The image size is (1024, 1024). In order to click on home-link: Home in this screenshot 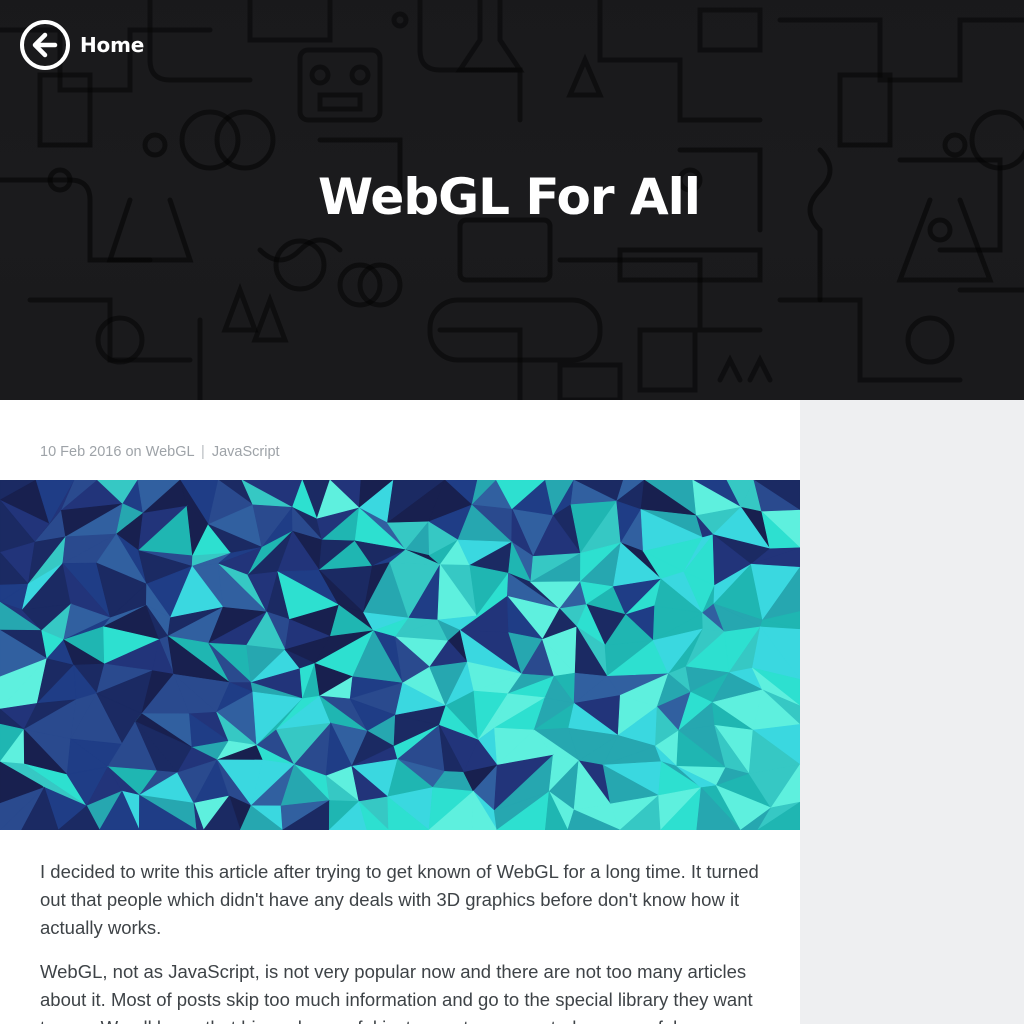, I will do `click(82, 45)`.